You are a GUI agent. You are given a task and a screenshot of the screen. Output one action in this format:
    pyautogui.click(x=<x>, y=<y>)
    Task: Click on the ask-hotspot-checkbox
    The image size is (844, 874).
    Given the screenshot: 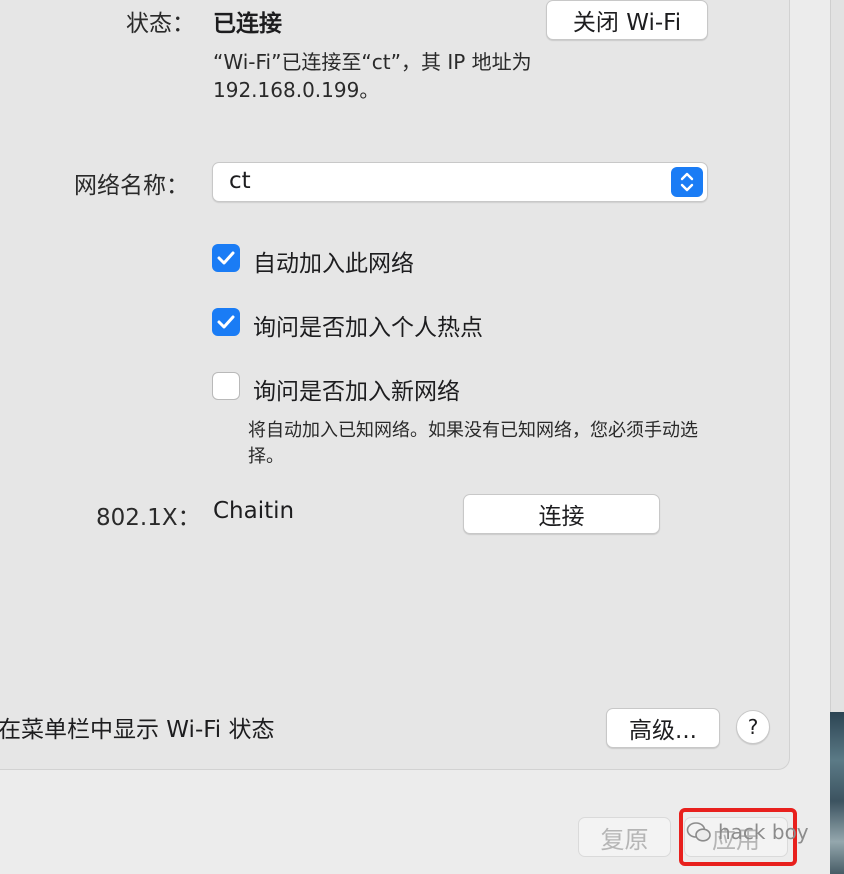 What is the action you would take?
    pyautogui.click(x=226, y=322)
    